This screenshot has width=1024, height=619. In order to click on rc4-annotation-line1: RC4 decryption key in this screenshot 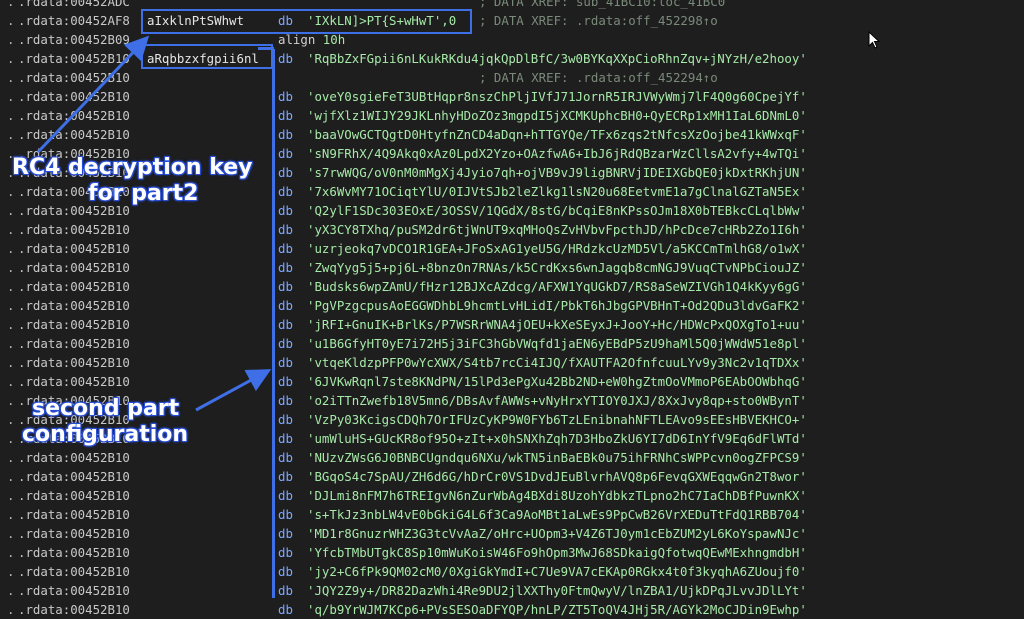, I will do `click(132, 167)`.